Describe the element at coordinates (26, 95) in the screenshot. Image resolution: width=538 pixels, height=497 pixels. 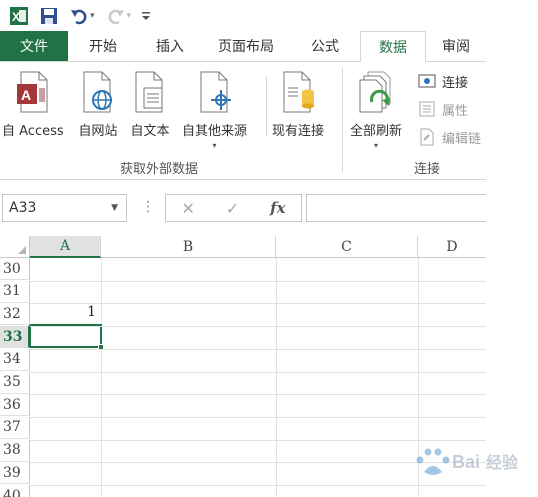
I see `svg-text: A` at that location.